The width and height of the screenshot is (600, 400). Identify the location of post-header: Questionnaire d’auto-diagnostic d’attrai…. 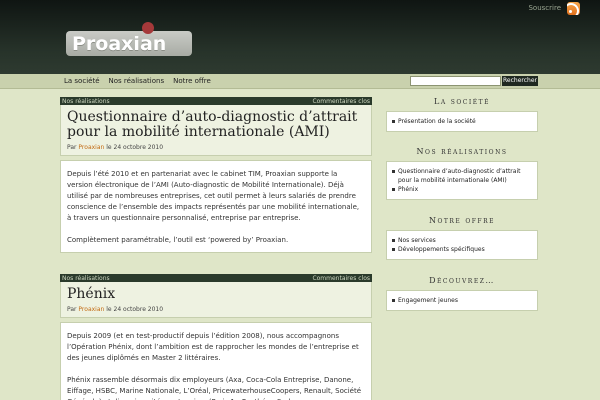
(216, 130).